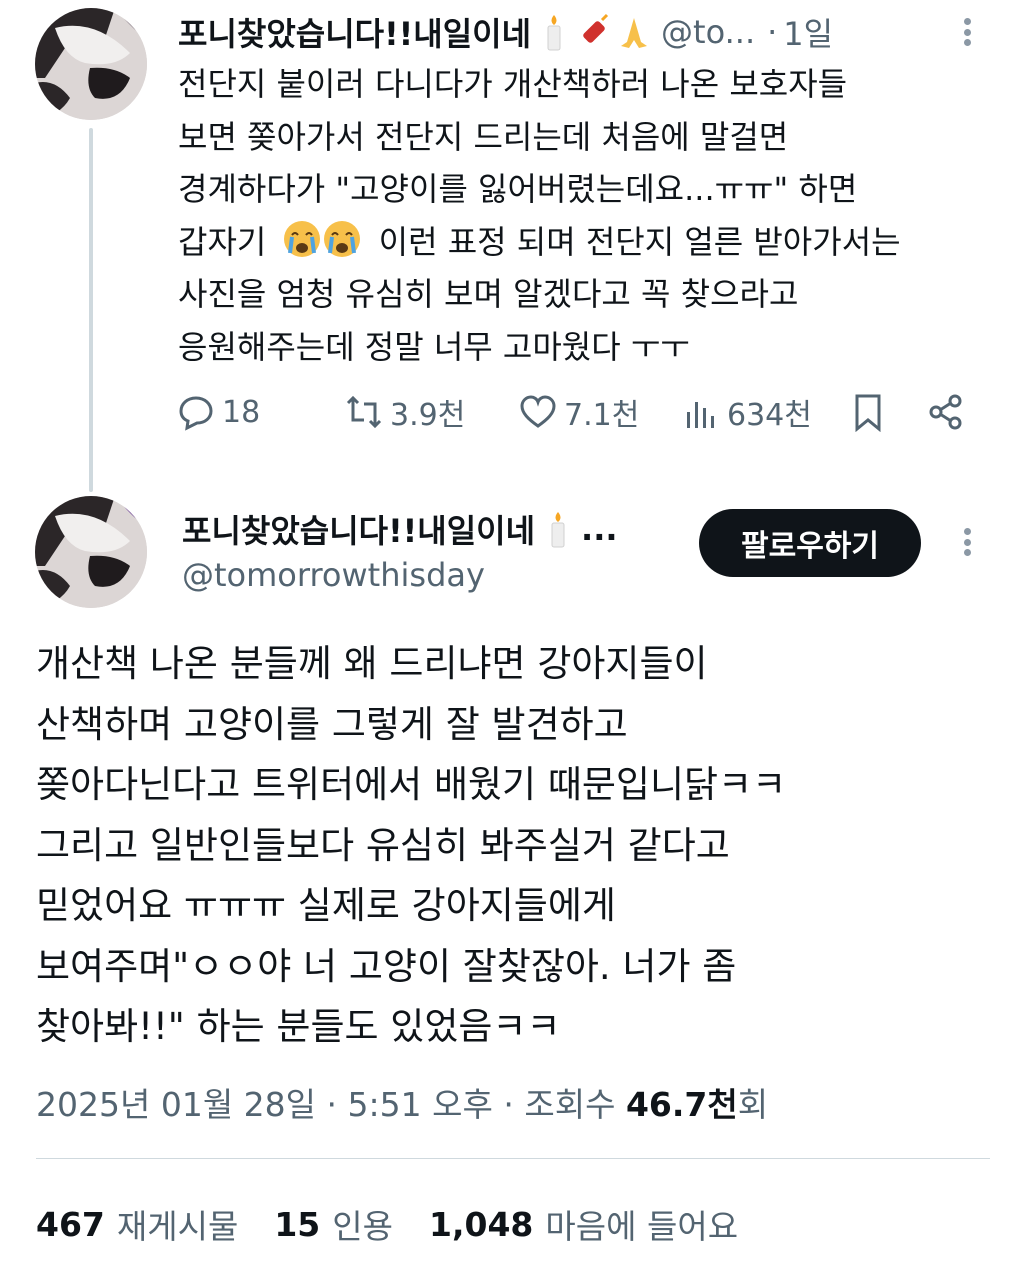 The image size is (1024, 1285). What do you see at coordinates (945, 412) in the screenshot?
I see `share-icon` at bounding box center [945, 412].